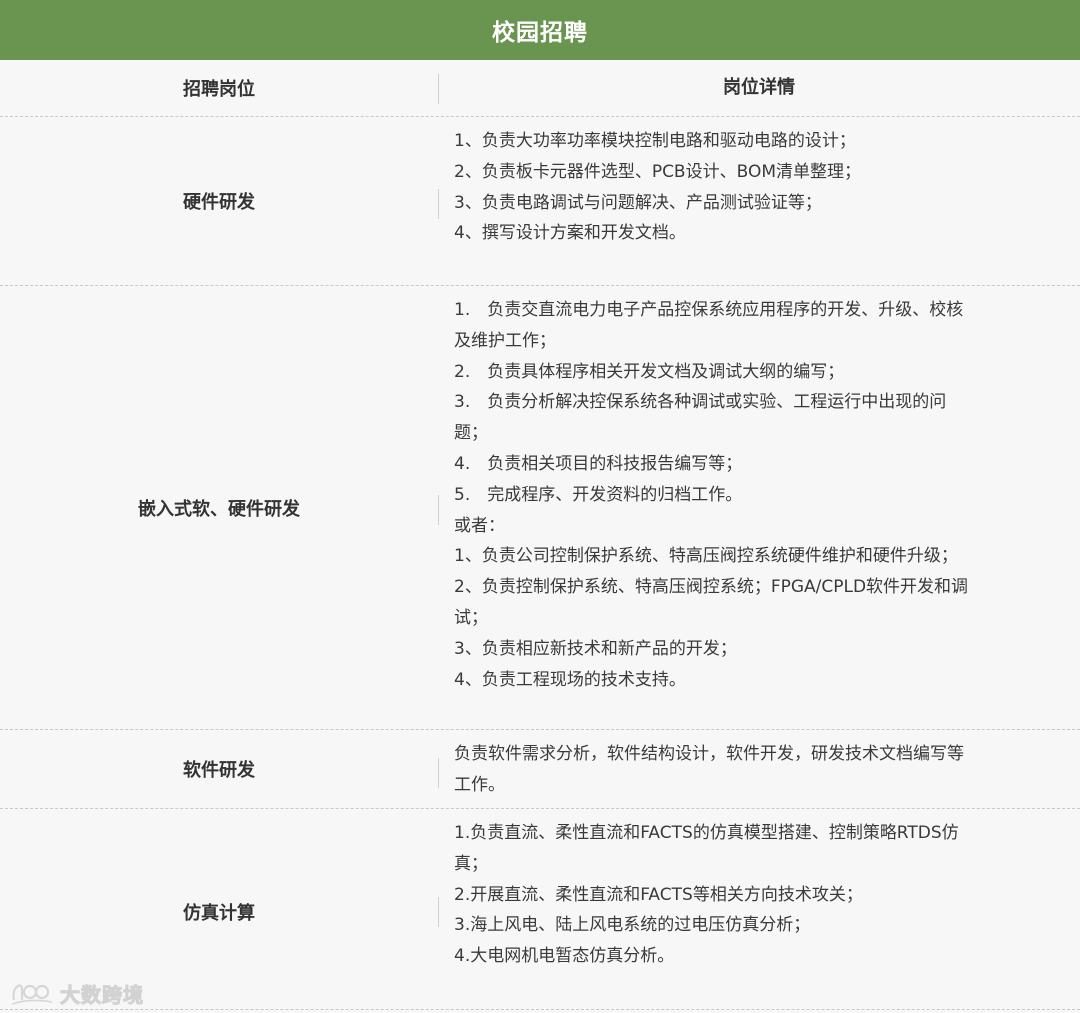  I want to click on detail-line: 4、撰写设计方案和开发文档。, so click(570, 233).